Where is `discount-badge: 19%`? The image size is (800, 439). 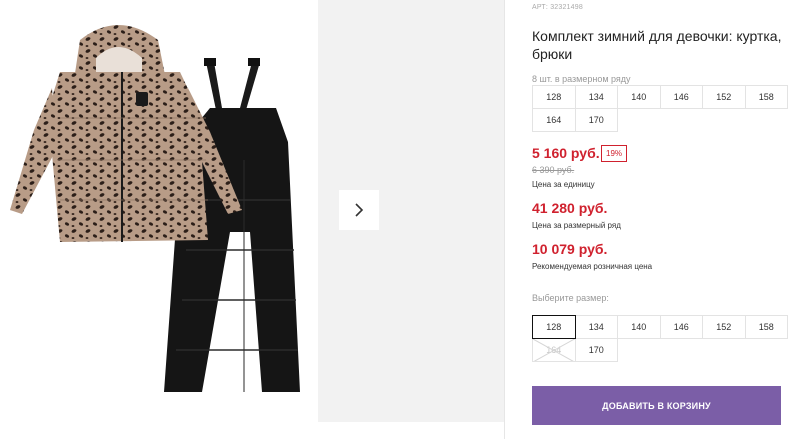
discount-badge: 19% is located at coordinates (614, 153).